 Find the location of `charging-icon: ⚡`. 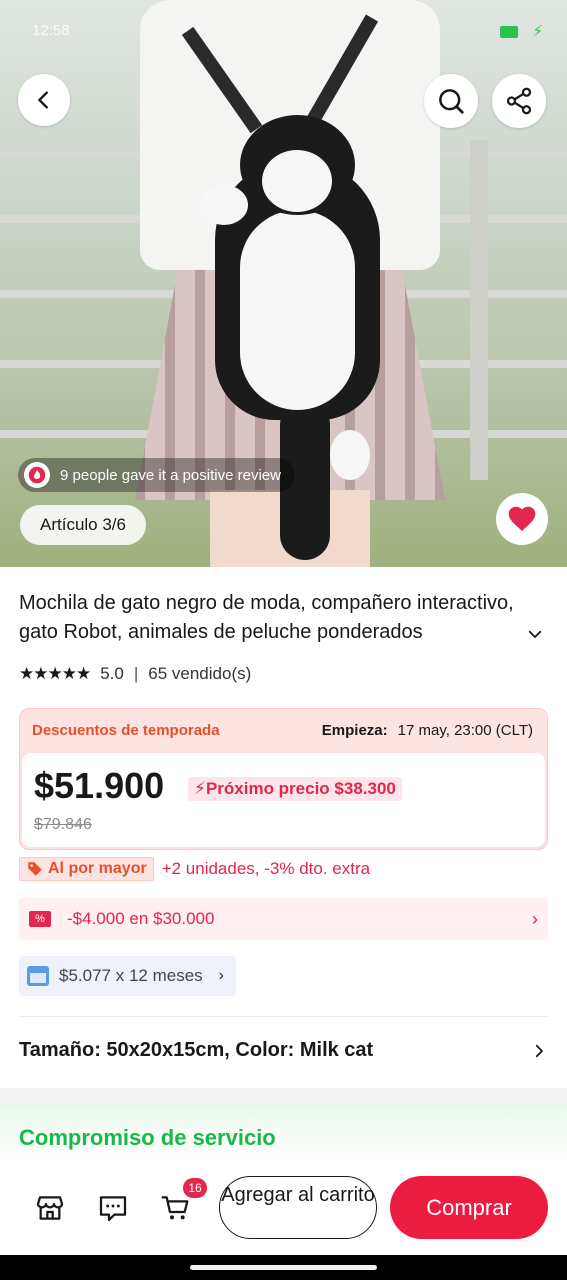

charging-icon: ⚡ is located at coordinates (537, 31).